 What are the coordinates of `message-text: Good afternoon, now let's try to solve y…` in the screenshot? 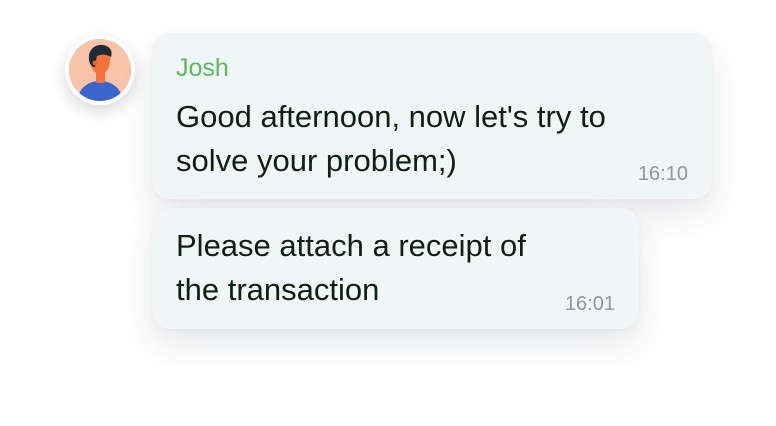 It's located at (391, 139).